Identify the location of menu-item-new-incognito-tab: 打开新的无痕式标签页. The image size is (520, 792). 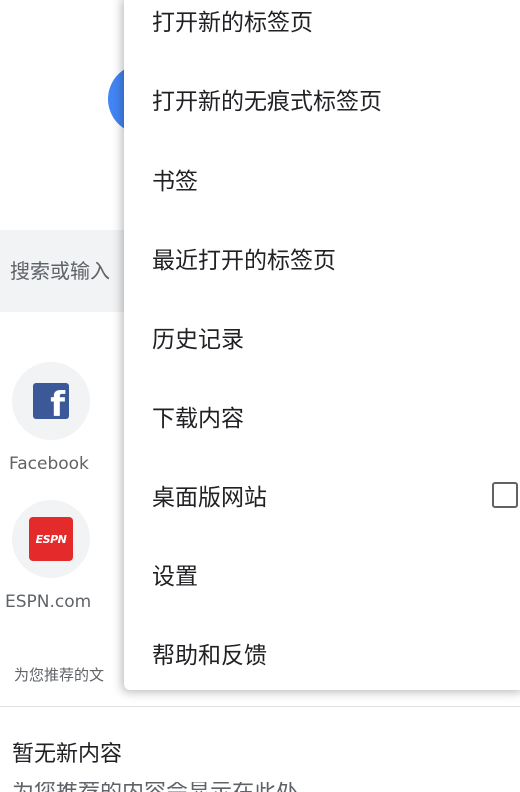
(322, 98).